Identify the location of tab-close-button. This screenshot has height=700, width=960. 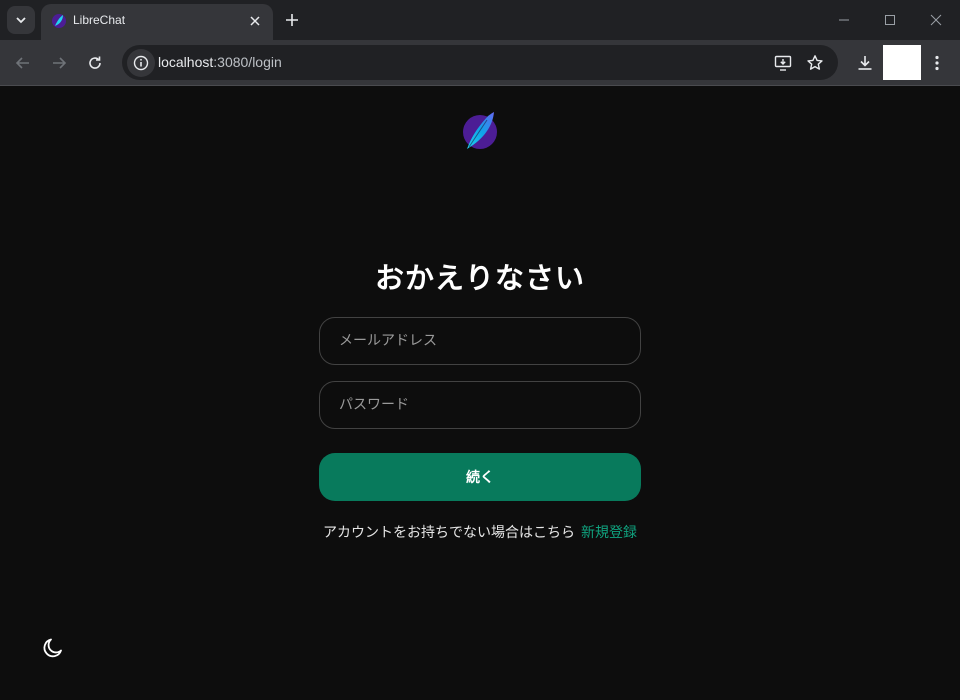
(255, 21).